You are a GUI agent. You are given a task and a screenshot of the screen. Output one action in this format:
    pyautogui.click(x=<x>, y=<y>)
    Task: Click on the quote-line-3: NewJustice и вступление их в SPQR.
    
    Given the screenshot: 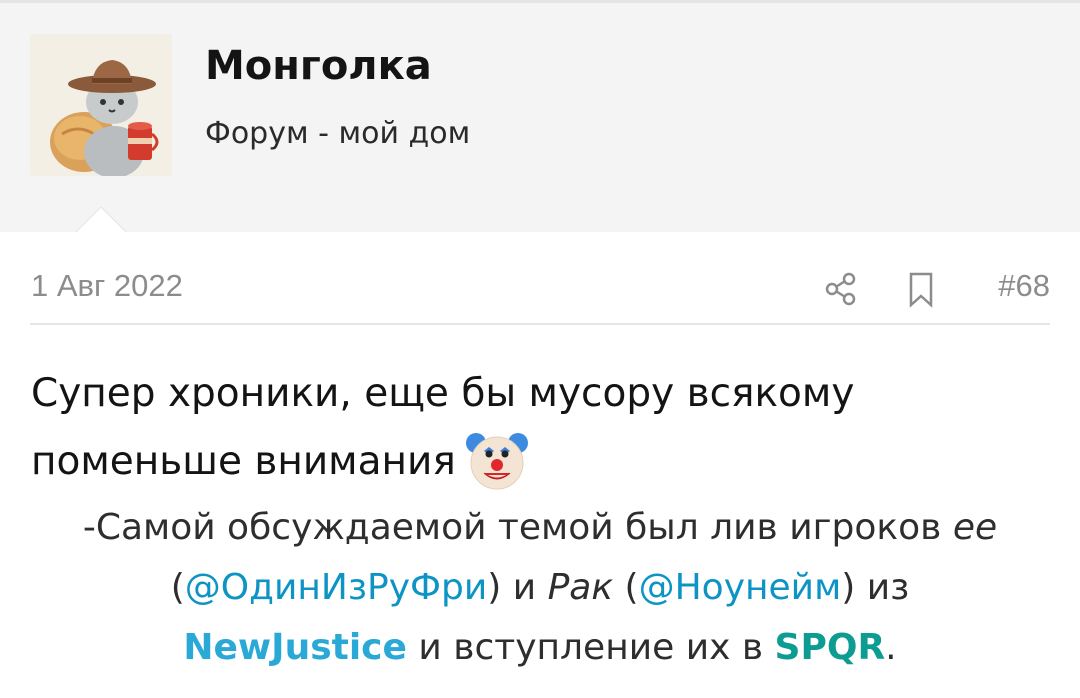 What is the action you would take?
    pyautogui.click(x=540, y=648)
    